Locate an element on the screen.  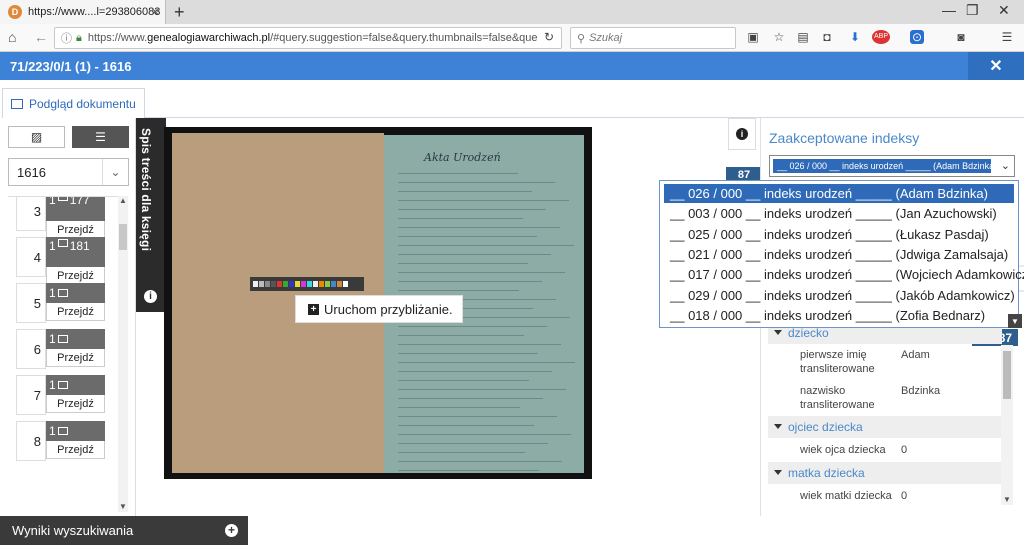
page-number: 8 is located at coordinates (31, 441).